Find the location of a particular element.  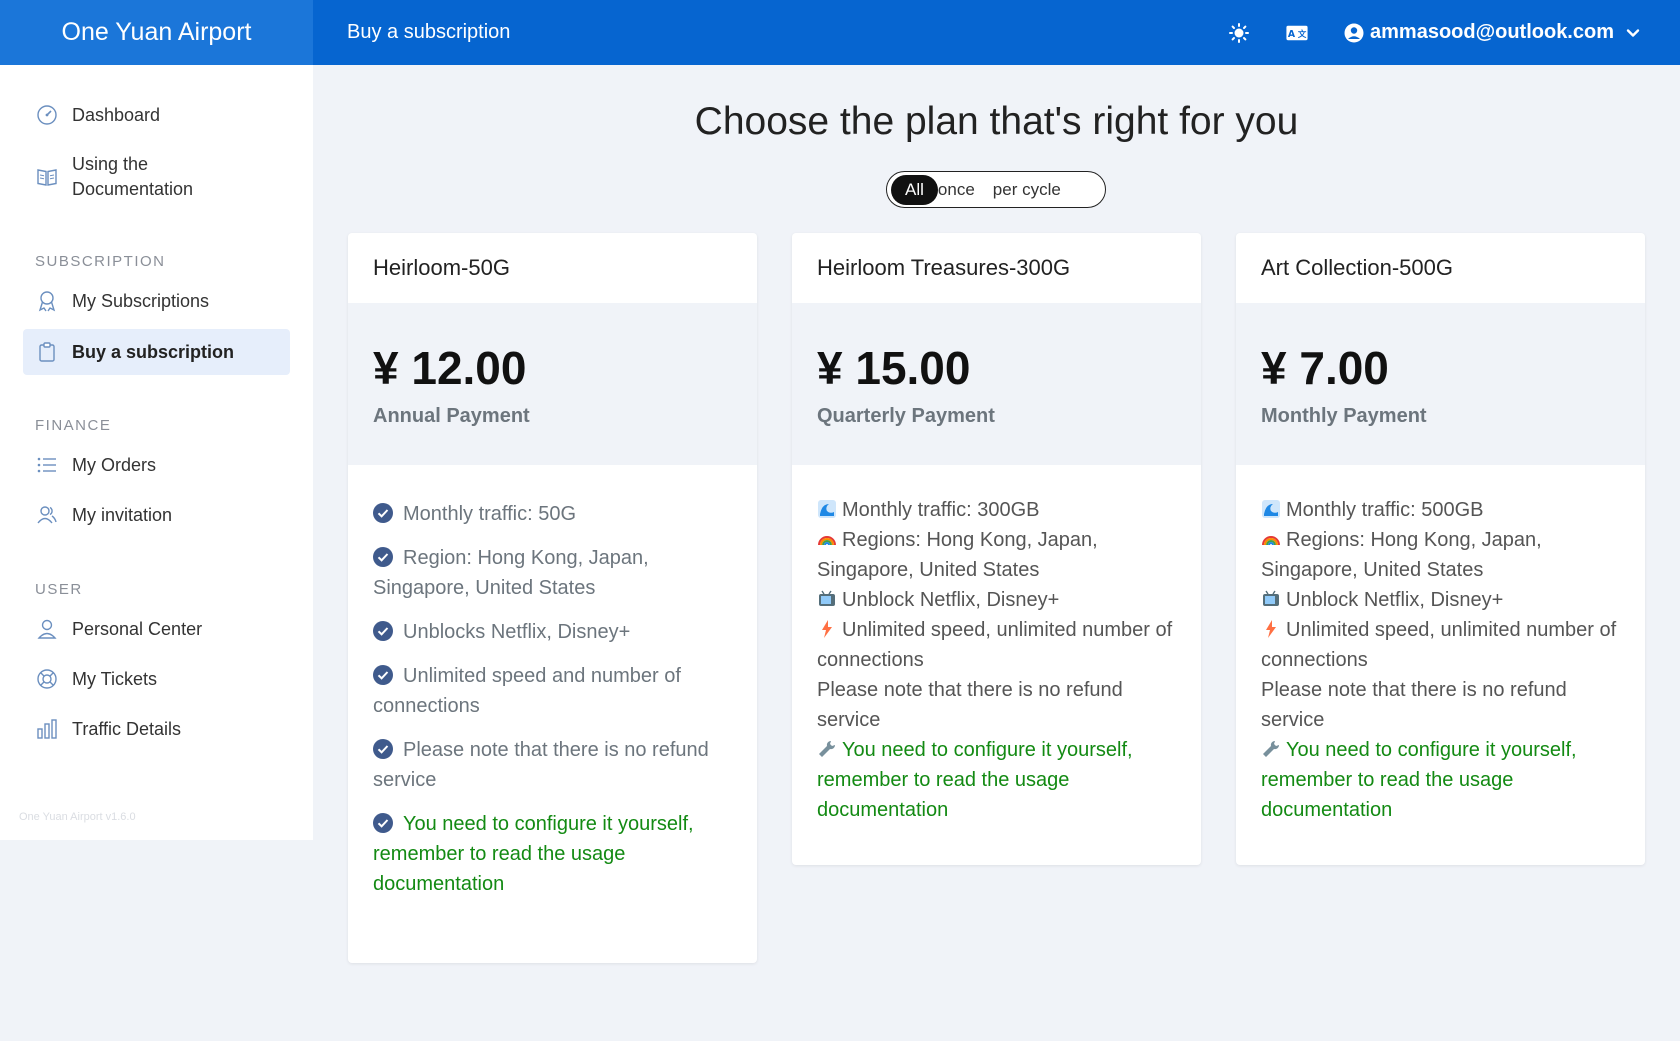

sidebar-item-traffic-details: Traffic Details is located at coordinates (156, 729).